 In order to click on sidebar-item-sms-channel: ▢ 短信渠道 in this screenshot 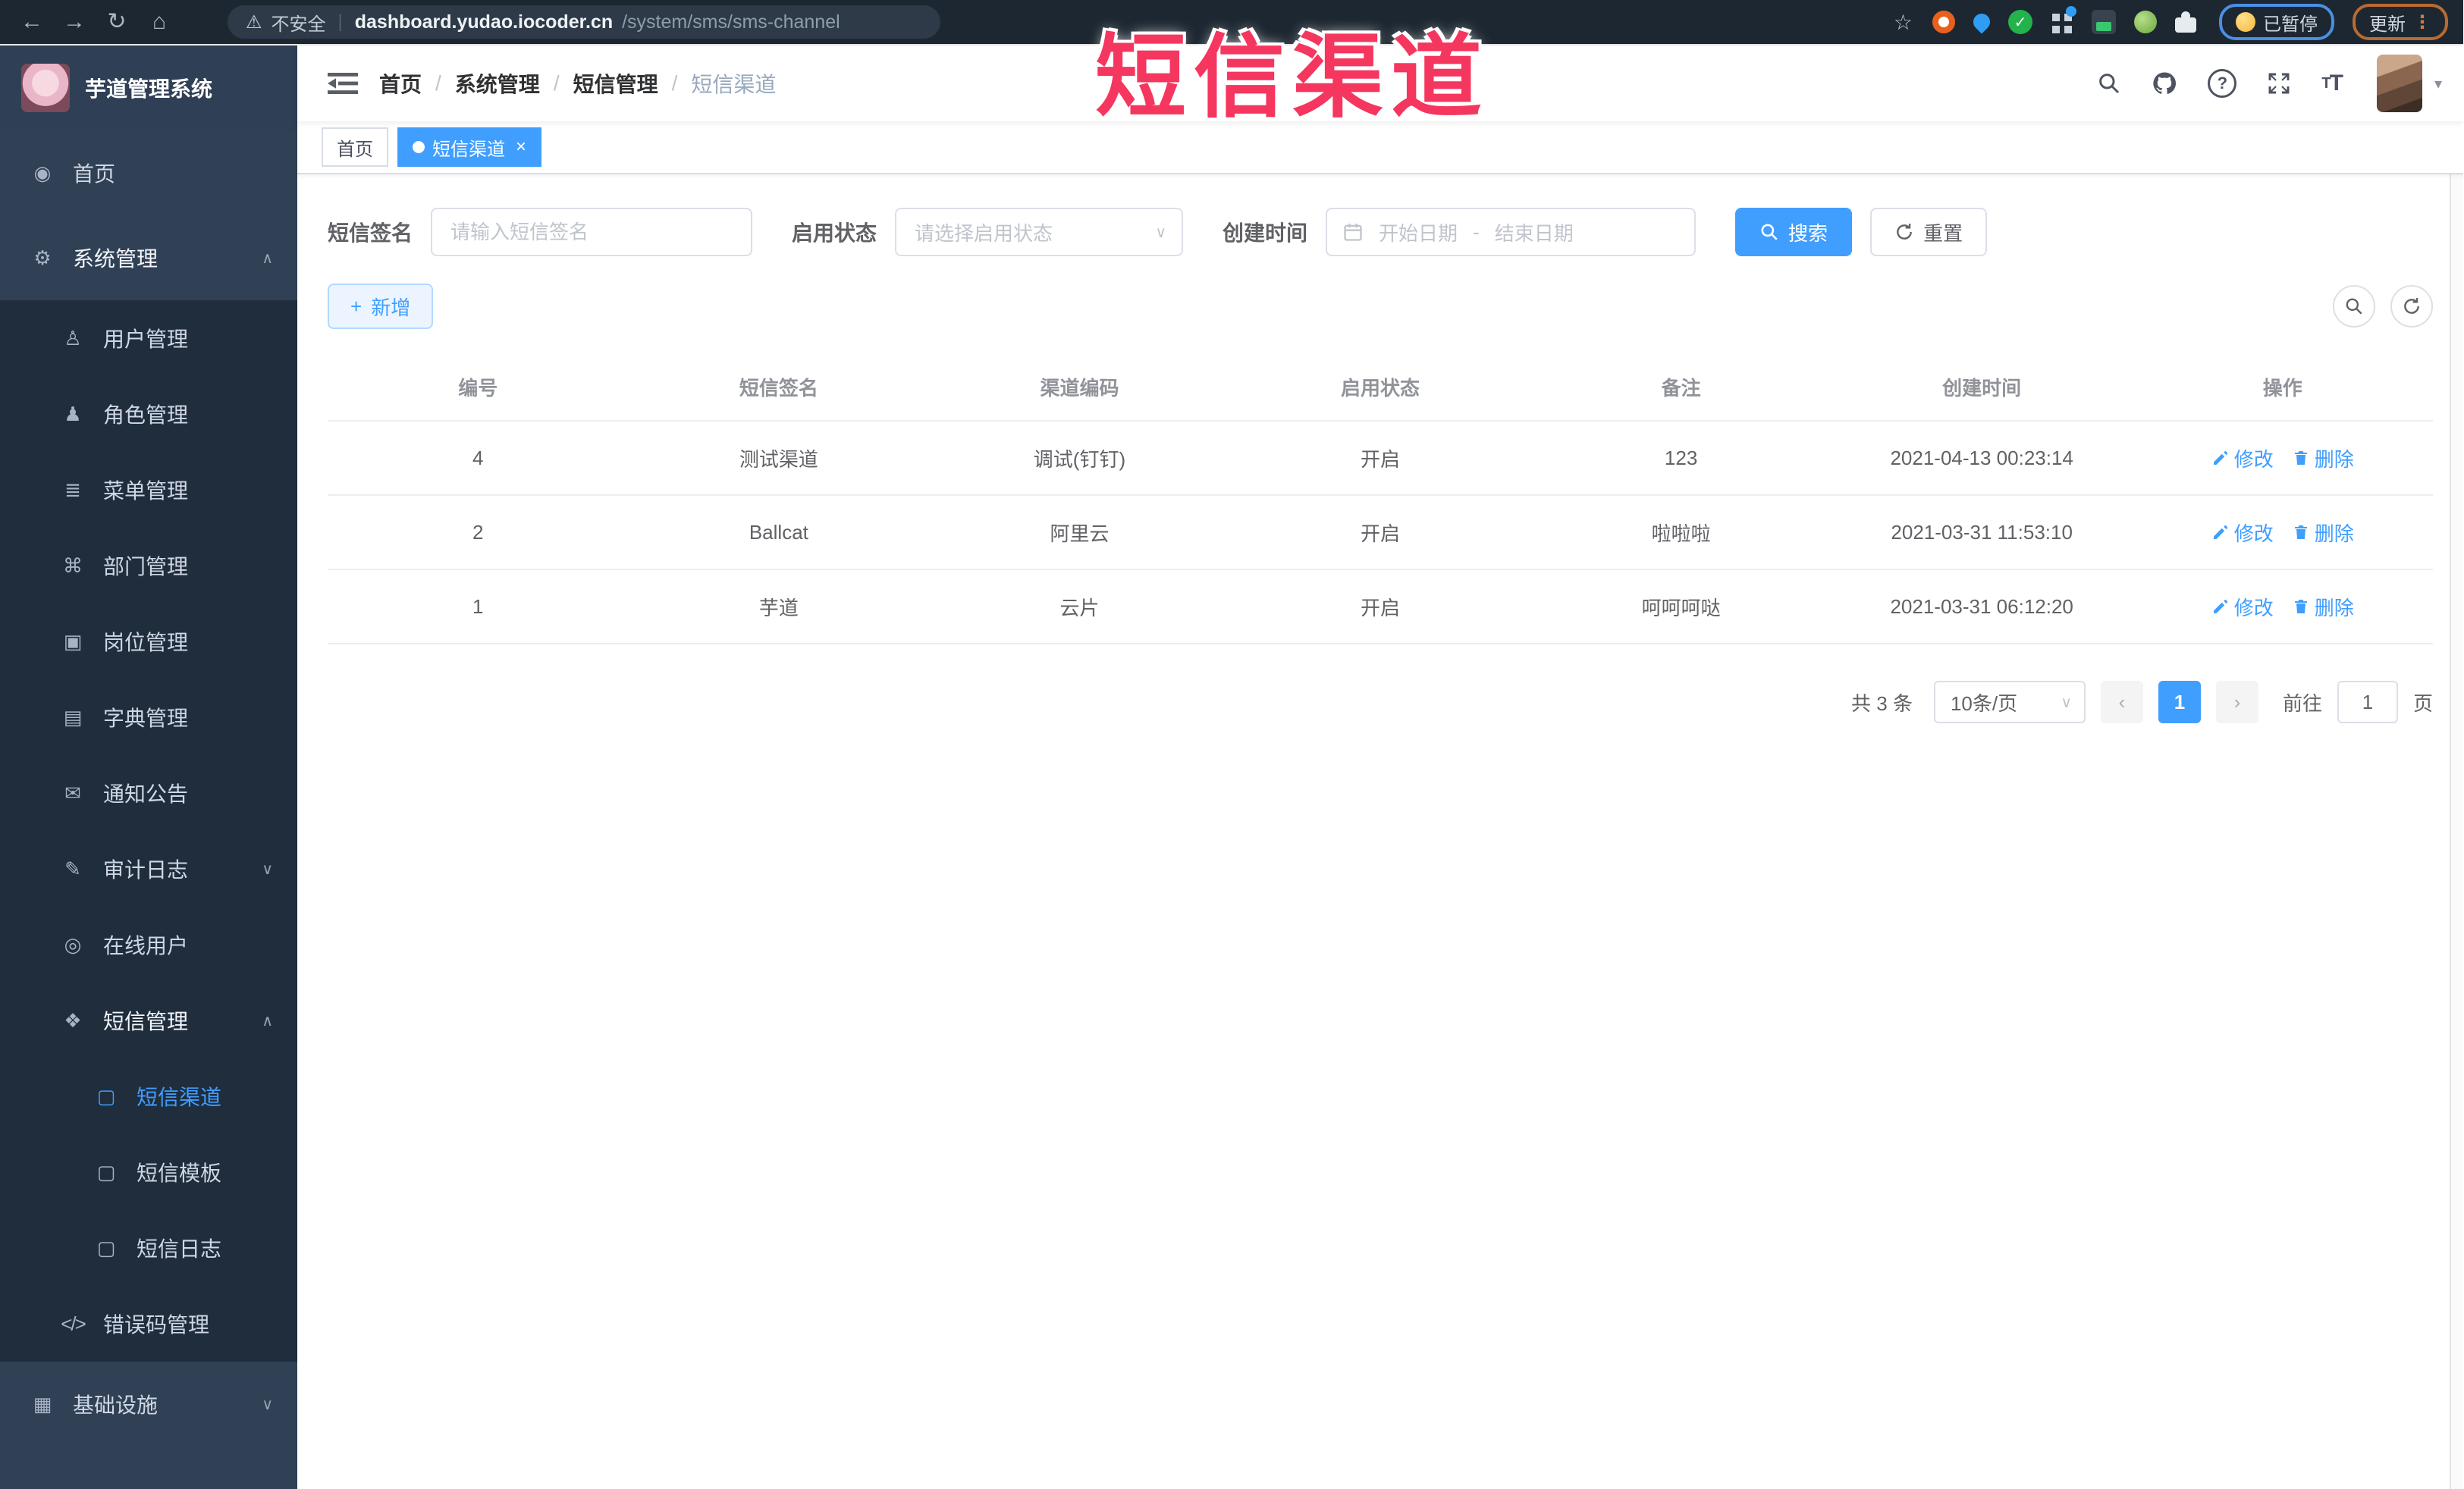, I will do `click(148, 1096)`.